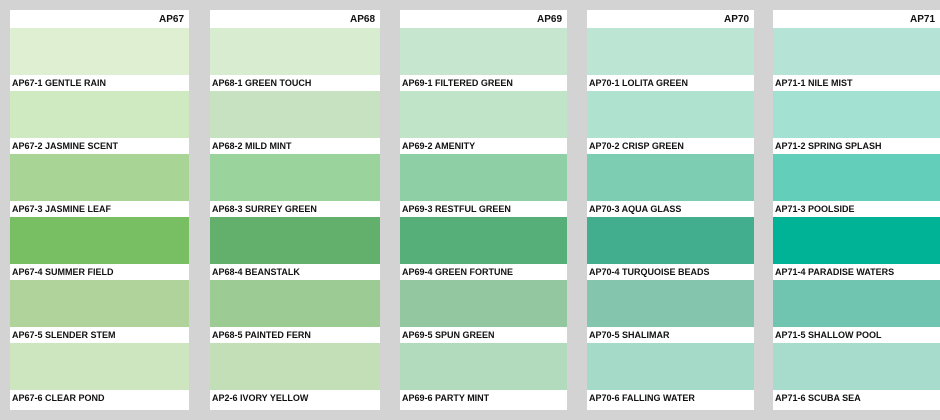 The width and height of the screenshot is (940, 420). Describe the element at coordinates (456, 209) in the screenshot. I see `swatch-label: AP69-3 RESTFUL GREEN` at that location.